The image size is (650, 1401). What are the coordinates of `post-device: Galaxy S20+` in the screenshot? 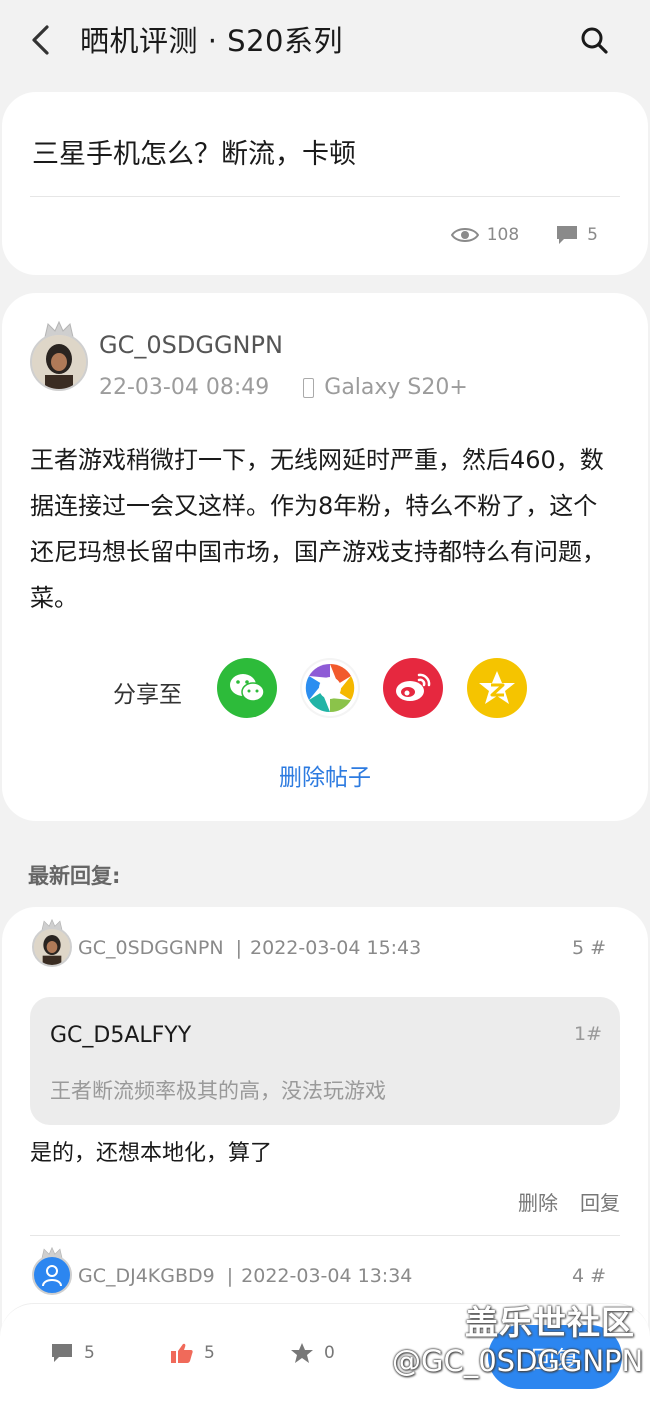 It's located at (396, 387).